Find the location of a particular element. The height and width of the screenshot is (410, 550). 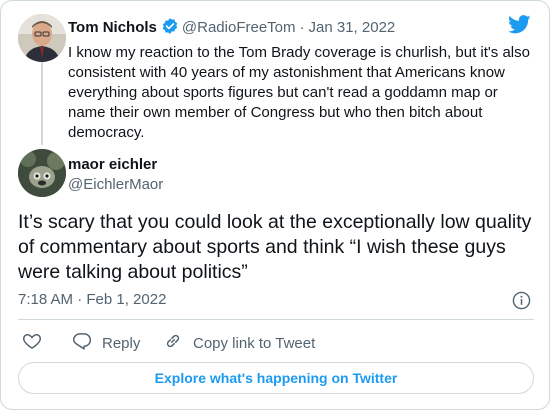

reply-label: Reply is located at coordinates (121, 343).